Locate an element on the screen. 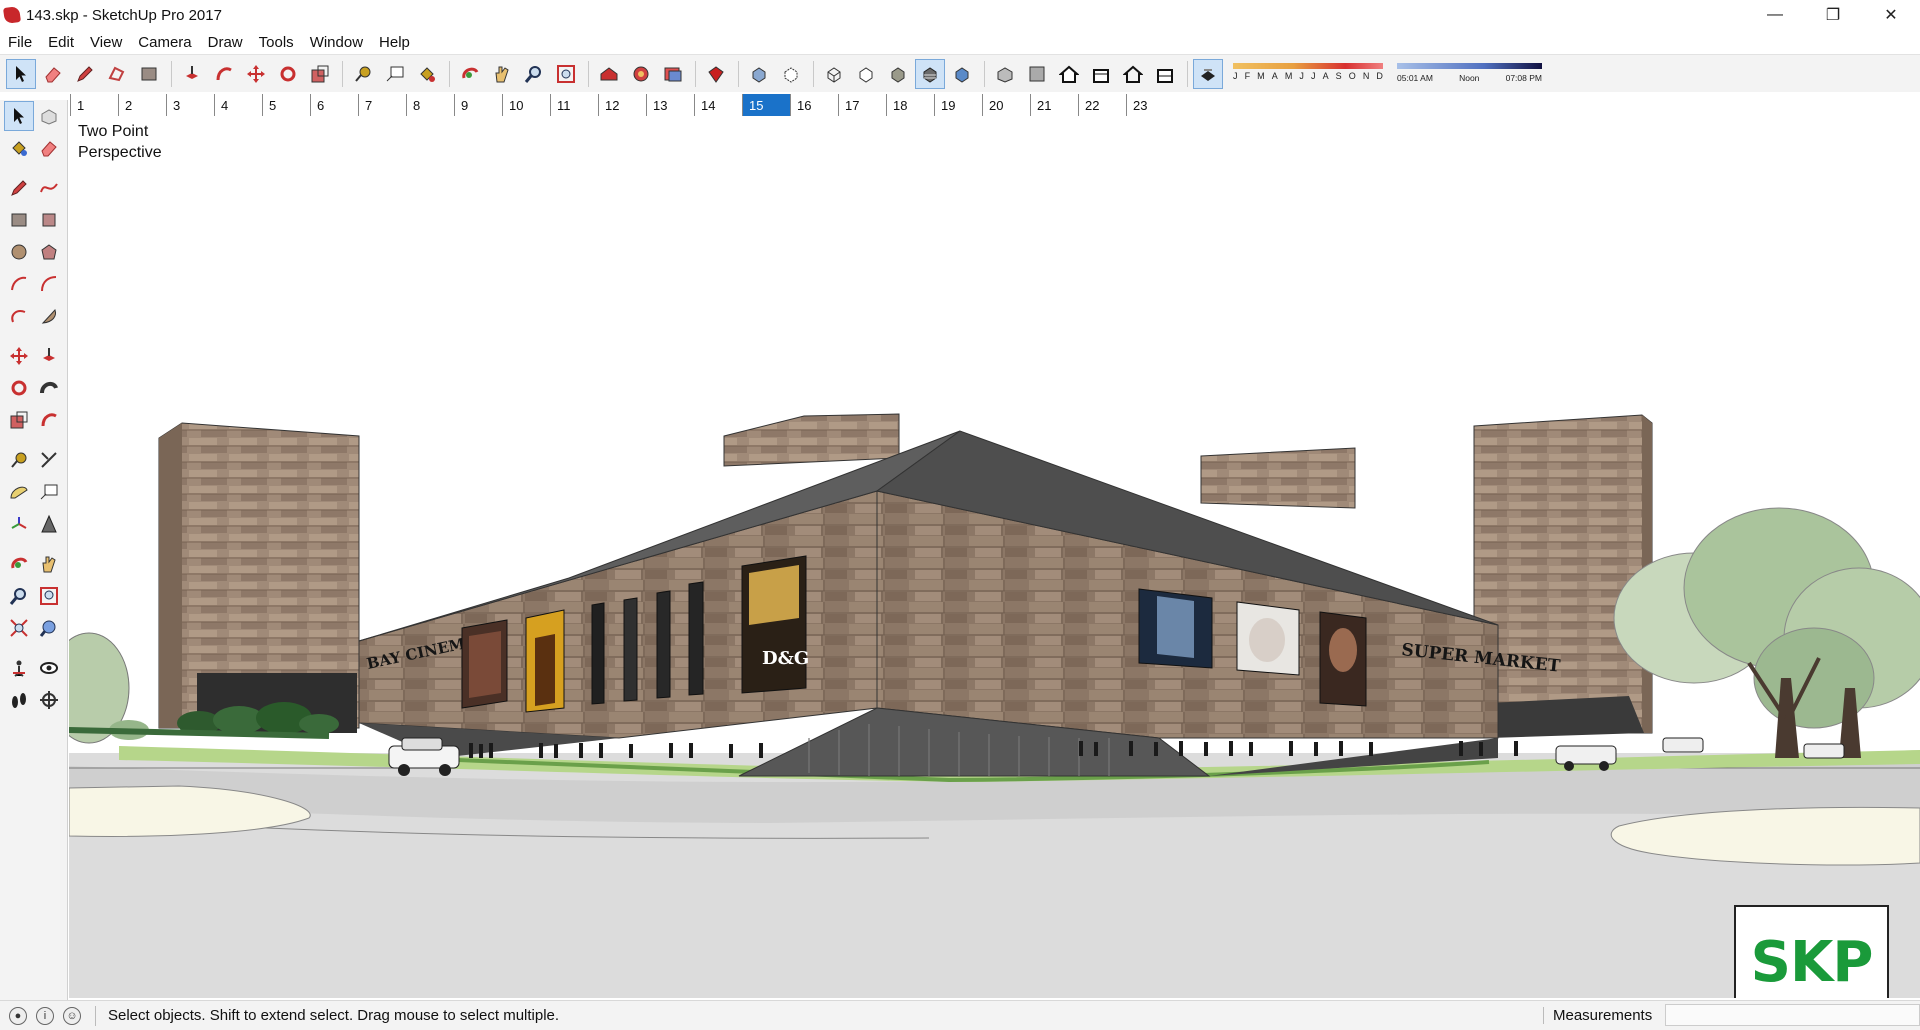 The image size is (1920, 1030). scene-tab-8: 8 is located at coordinates (430, 105).